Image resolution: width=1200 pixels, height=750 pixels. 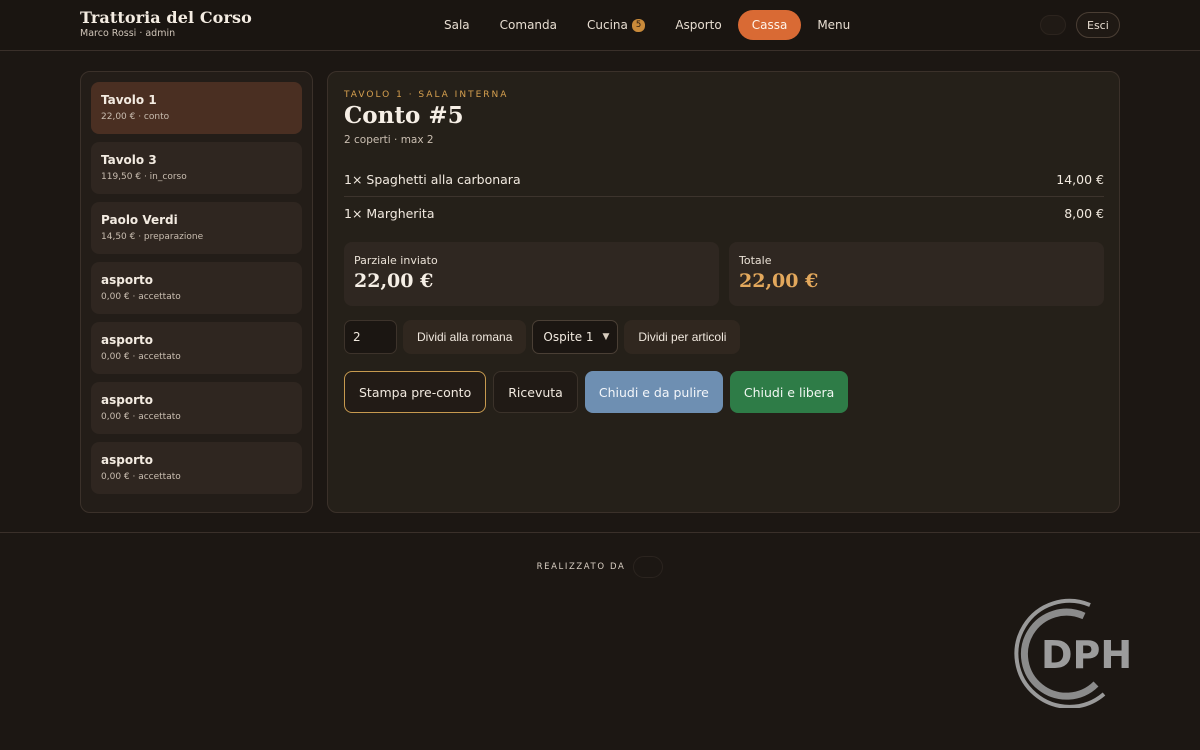 What do you see at coordinates (465, 337) in the screenshot?
I see `split-roman-button: Dividi alla romana` at bounding box center [465, 337].